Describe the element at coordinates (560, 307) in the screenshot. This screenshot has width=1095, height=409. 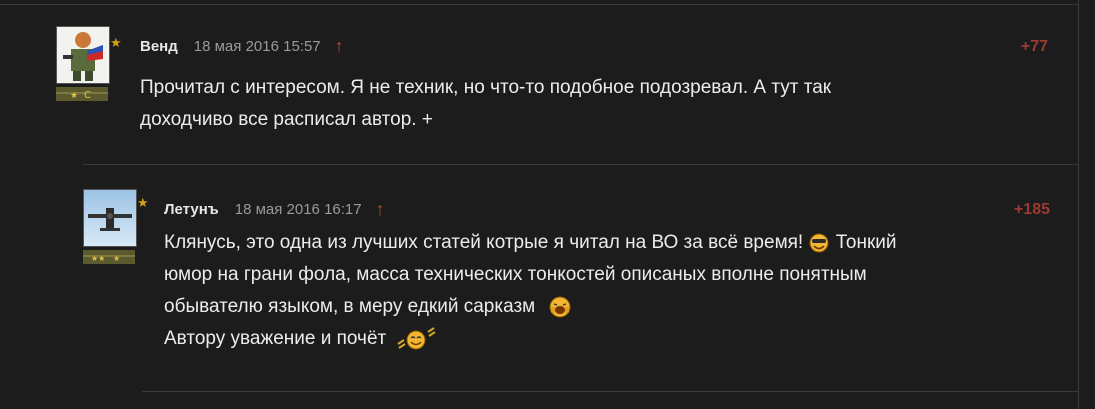
I see `laugh-icon` at that location.